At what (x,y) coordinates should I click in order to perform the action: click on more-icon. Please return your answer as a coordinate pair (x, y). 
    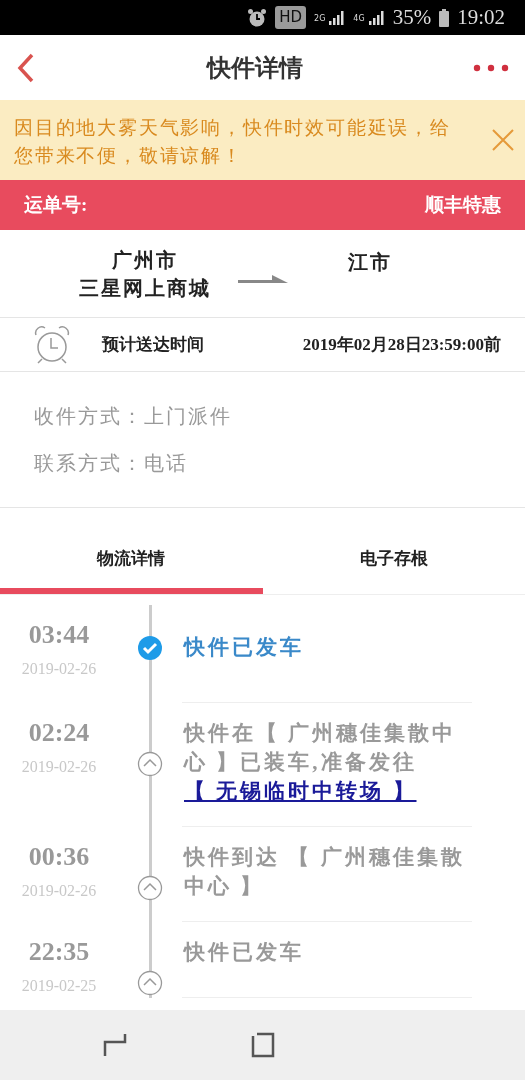
    Looking at the image, I should click on (491, 67).